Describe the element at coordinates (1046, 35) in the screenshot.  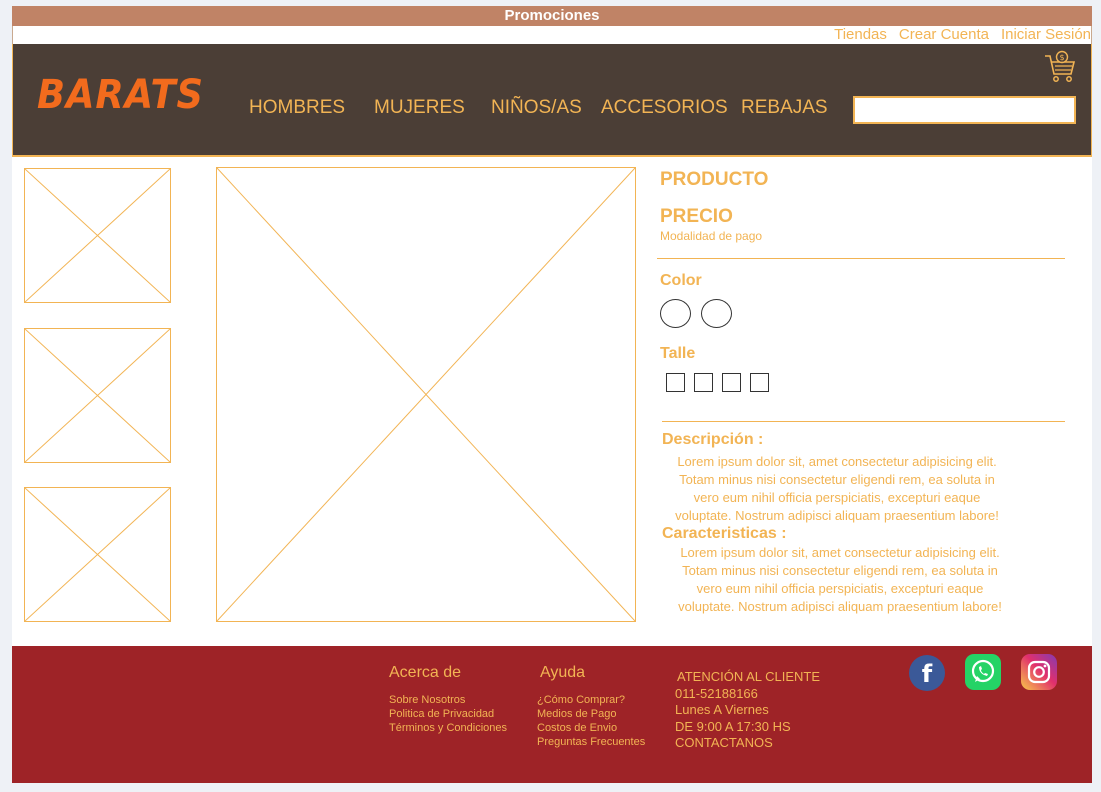
I see `login-link: Iniciar Sesión` at that location.